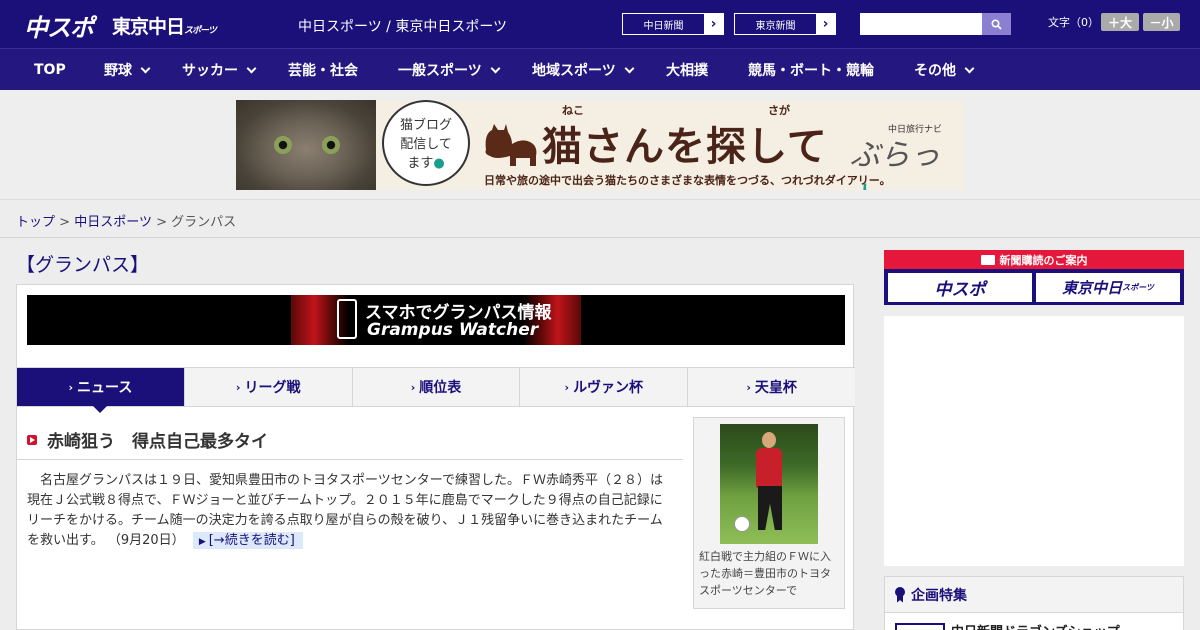 The image size is (1200, 630). I want to click on feature-title: 企画特集, so click(939, 595).